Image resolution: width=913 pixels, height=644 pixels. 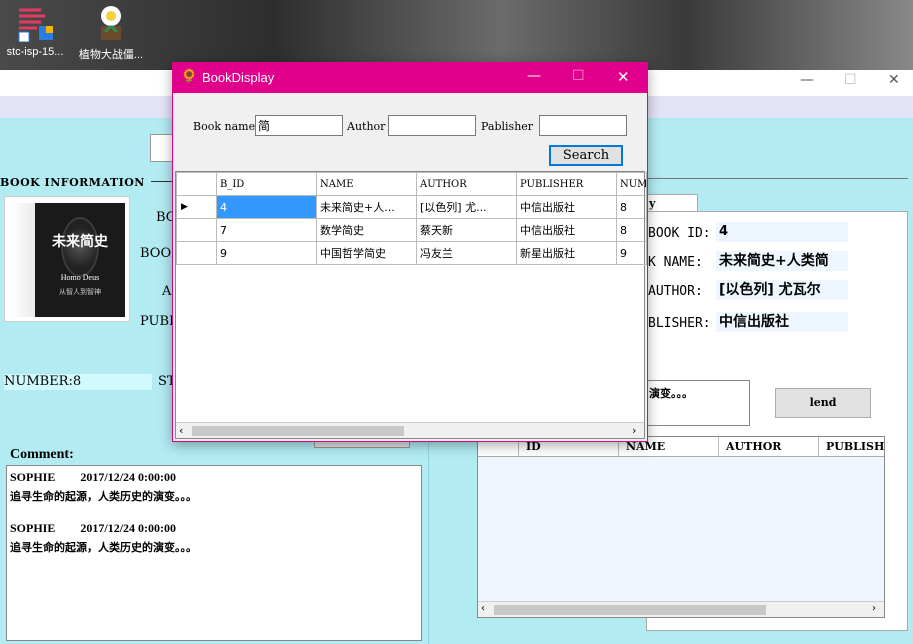 What do you see at coordinates (75, 182) in the screenshot?
I see `section-title: BOOK INFORMATION` at bounding box center [75, 182].